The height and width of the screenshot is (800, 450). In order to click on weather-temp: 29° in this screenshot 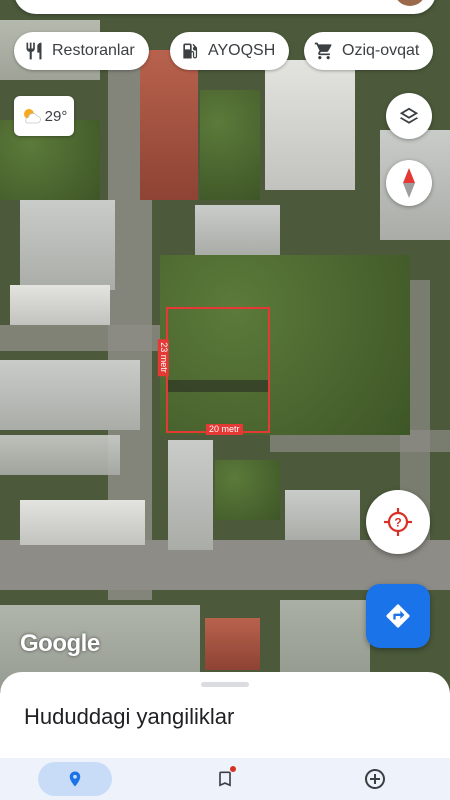, I will do `click(56, 116)`.